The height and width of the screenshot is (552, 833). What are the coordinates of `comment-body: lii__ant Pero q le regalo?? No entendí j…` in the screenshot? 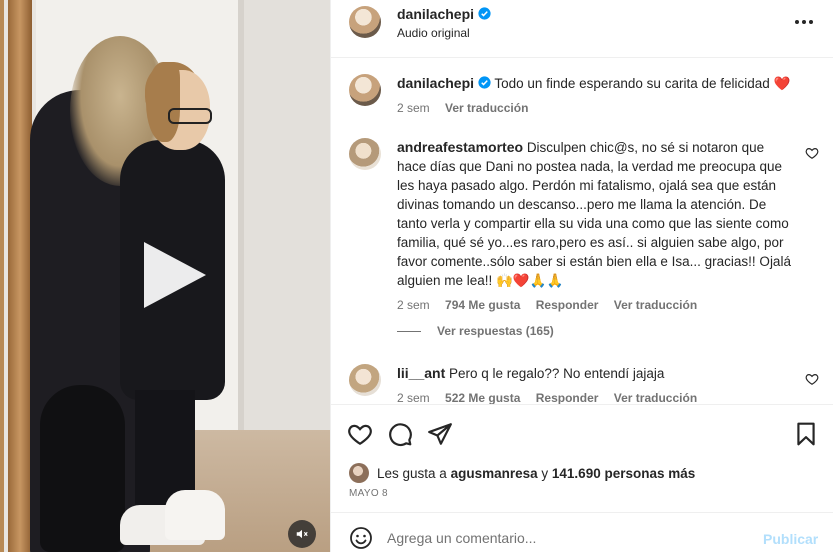 It's located at (597, 384).